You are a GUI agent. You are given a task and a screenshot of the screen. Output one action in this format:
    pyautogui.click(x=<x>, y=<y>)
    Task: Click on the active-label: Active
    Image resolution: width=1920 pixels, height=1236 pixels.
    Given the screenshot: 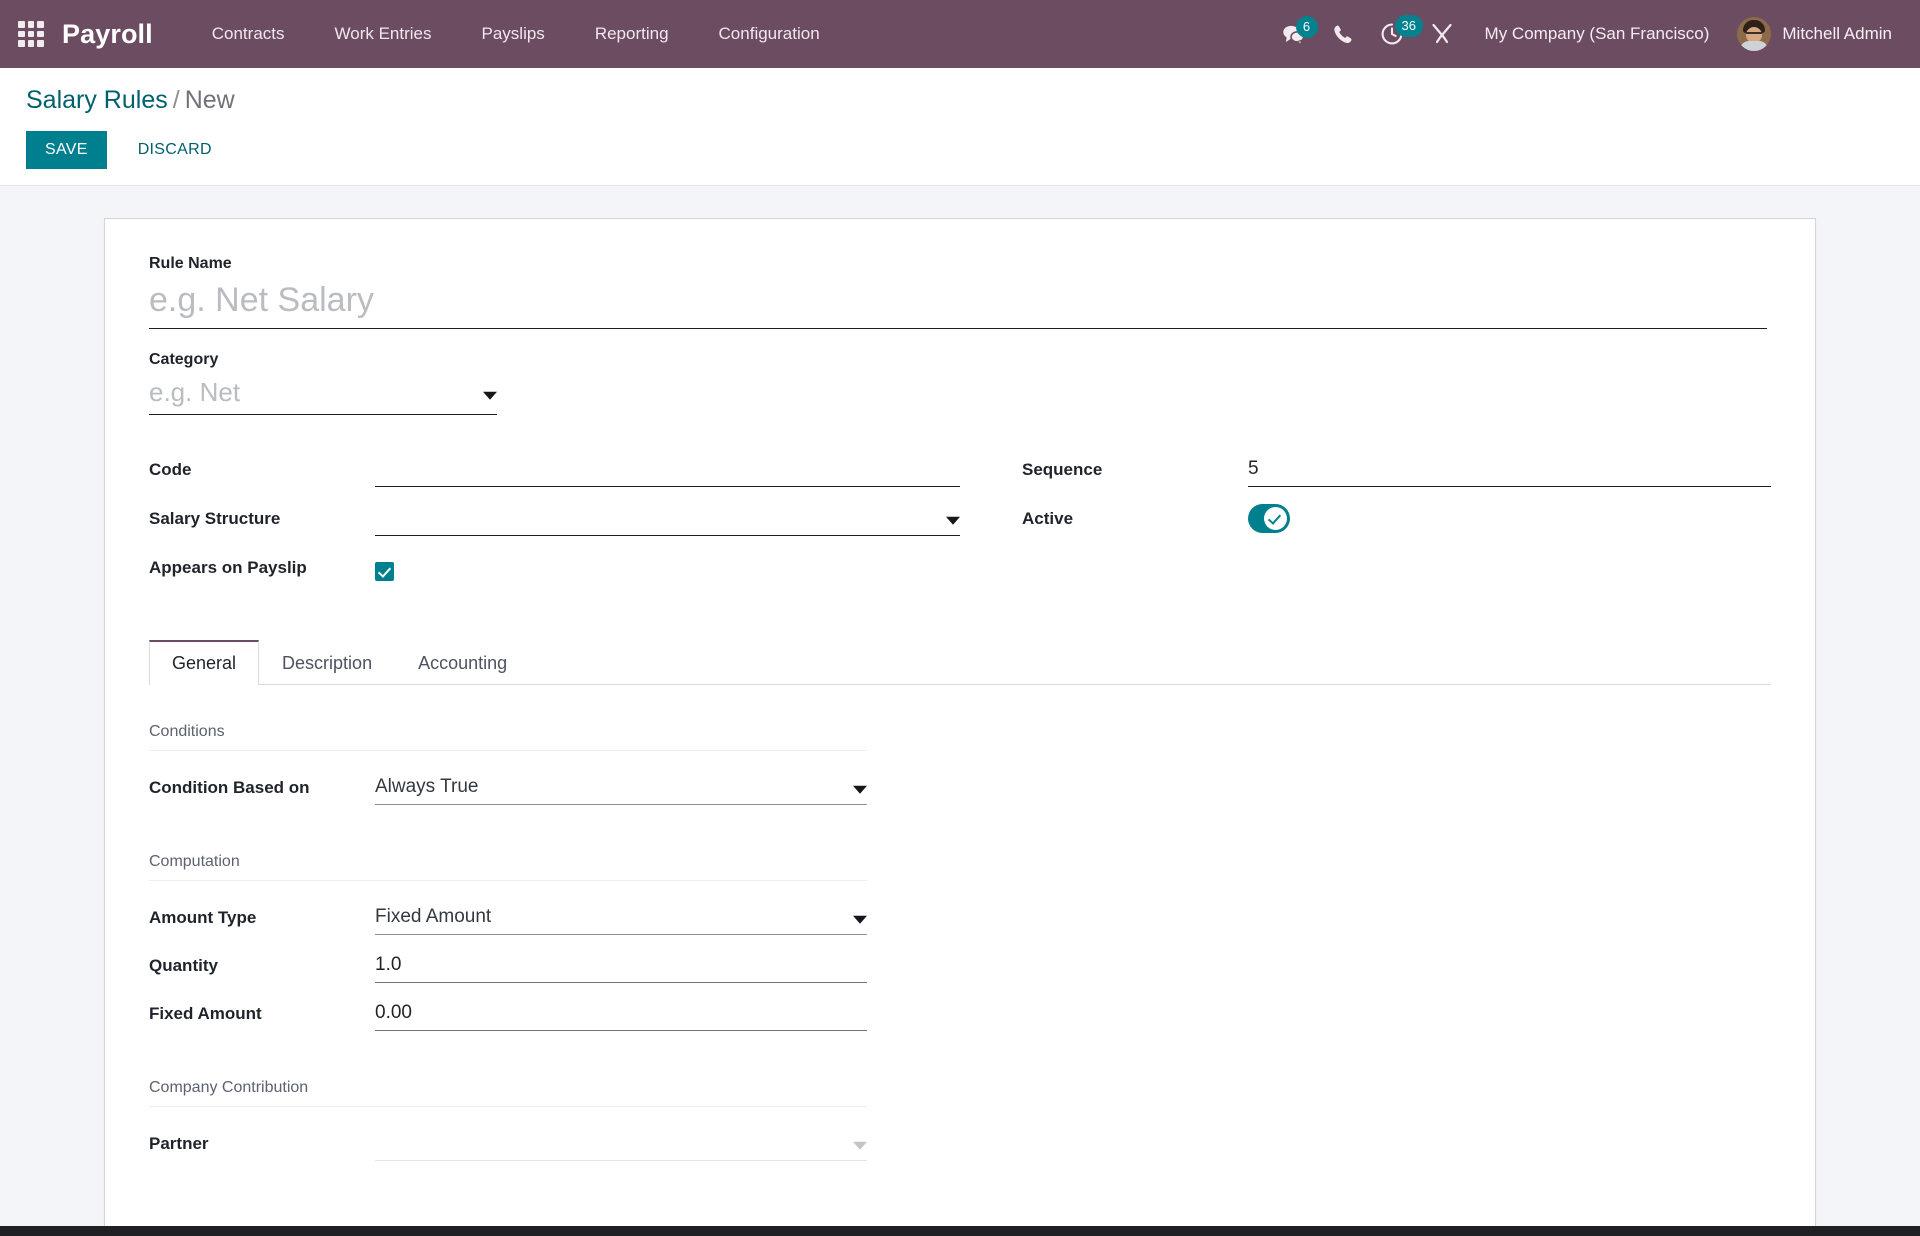 What is the action you would take?
    pyautogui.click(x=1048, y=519)
    